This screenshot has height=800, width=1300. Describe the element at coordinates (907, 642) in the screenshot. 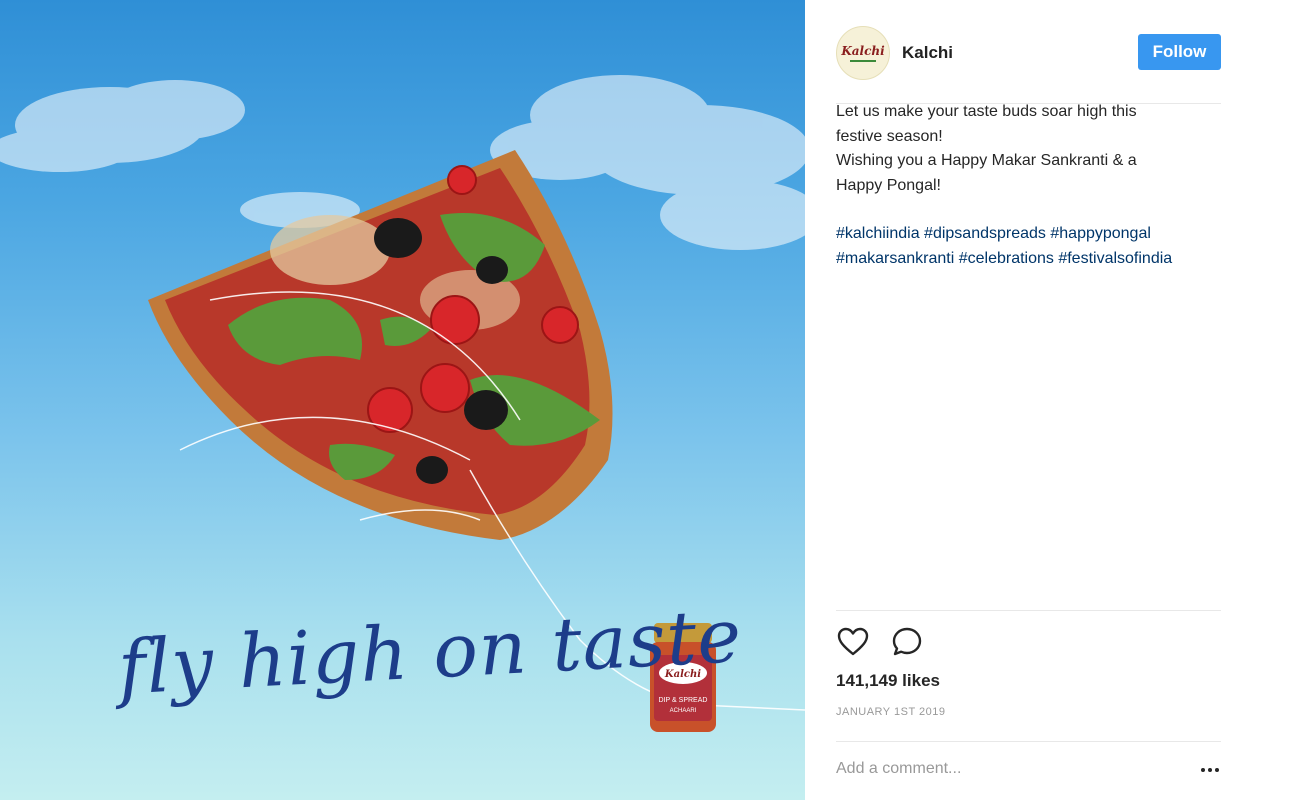

I see `comment-icon` at that location.